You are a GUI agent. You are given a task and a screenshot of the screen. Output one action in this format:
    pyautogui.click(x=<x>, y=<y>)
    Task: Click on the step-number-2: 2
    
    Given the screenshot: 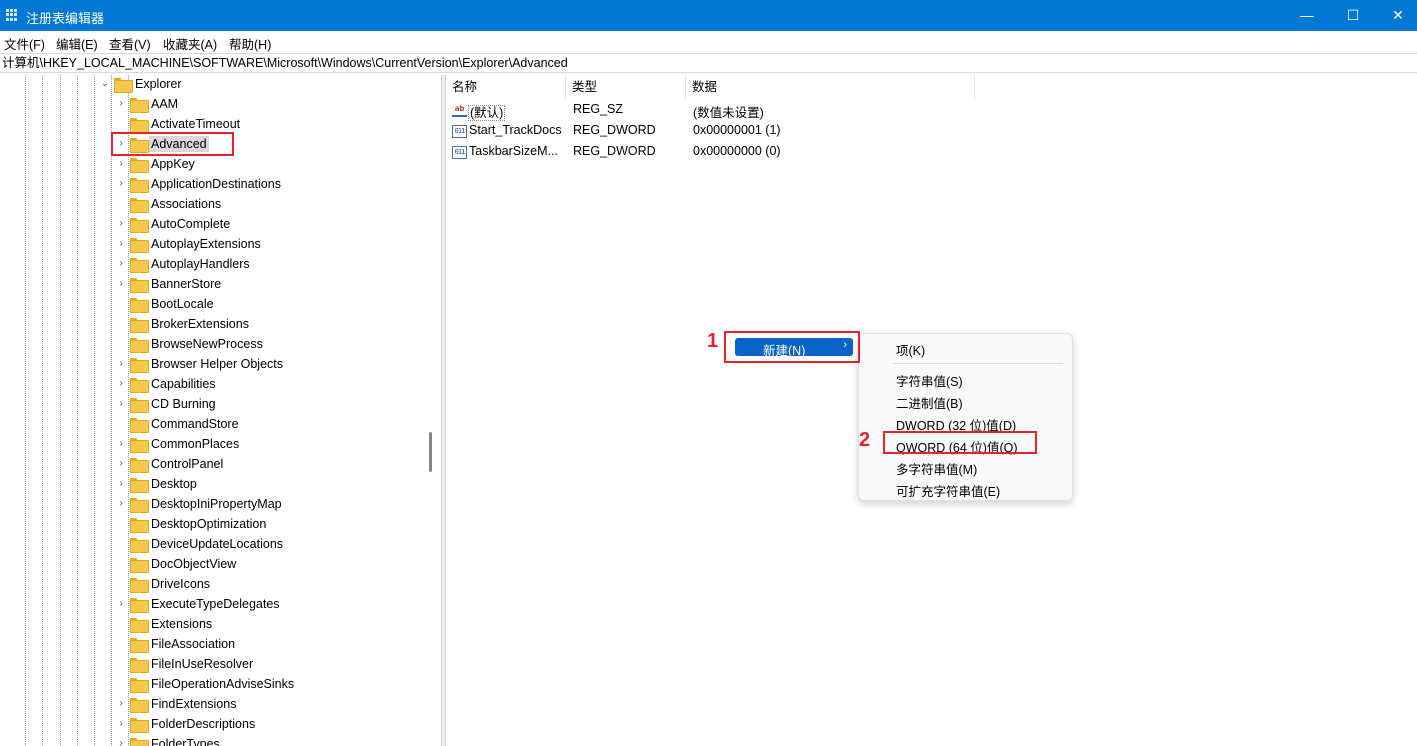 What is the action you would take?
    pyautogui.click(x=865, y=440)
    